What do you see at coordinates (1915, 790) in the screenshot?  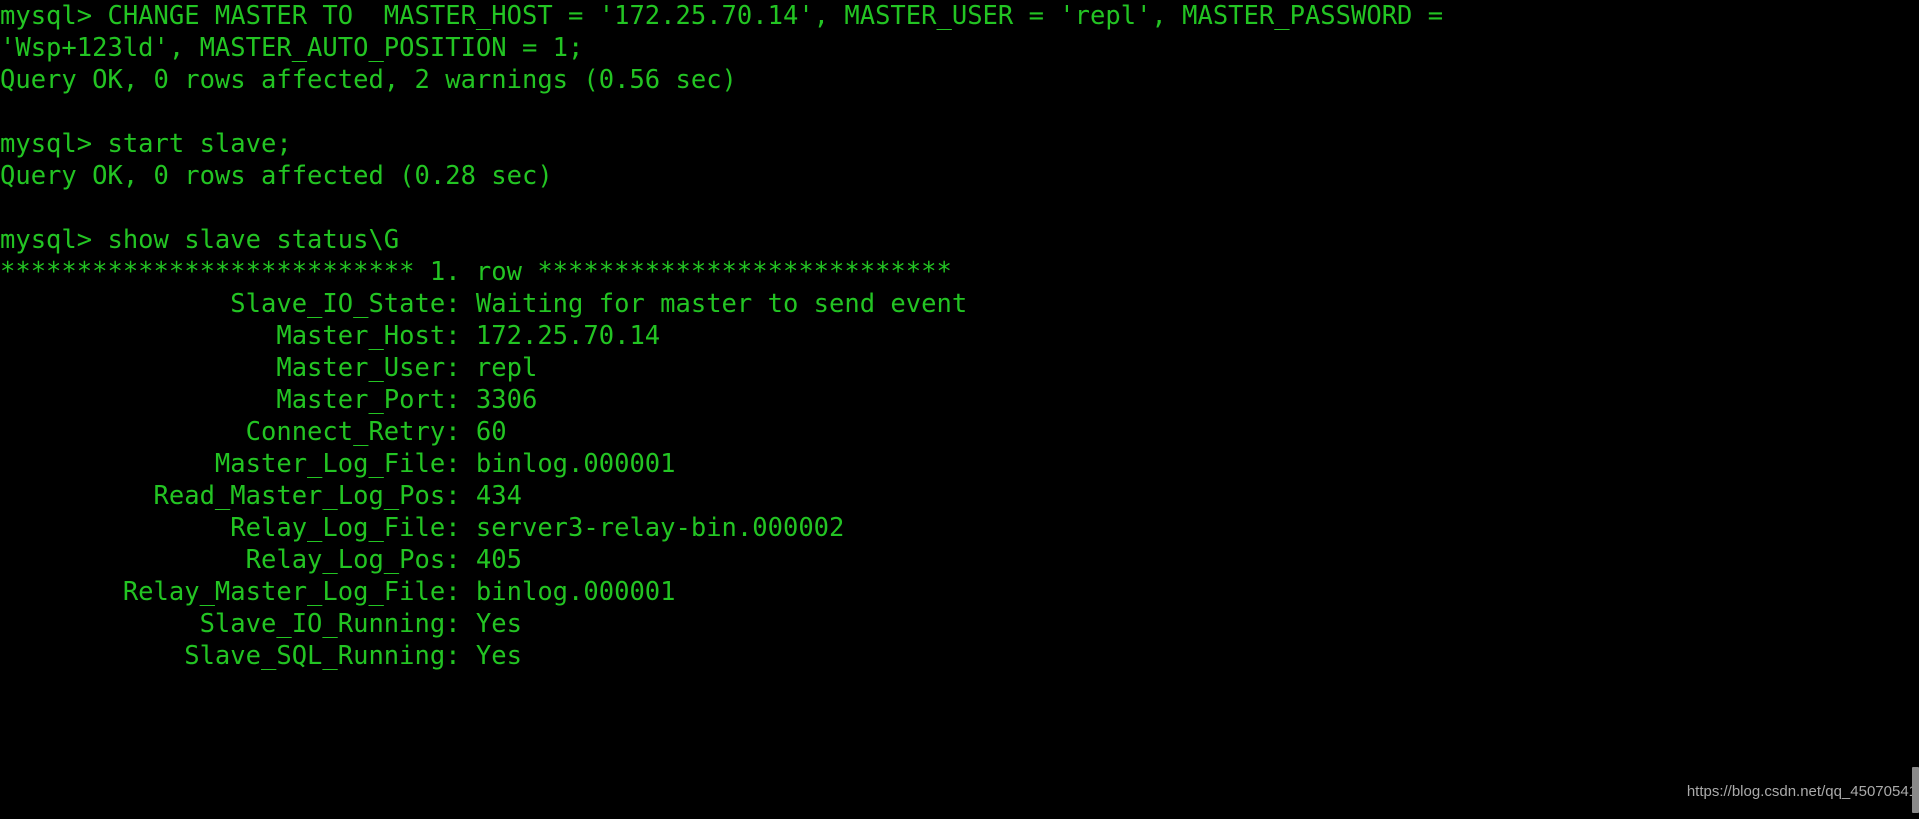 I see `scrollbar-thumb` at bounding box center [1915, 790].